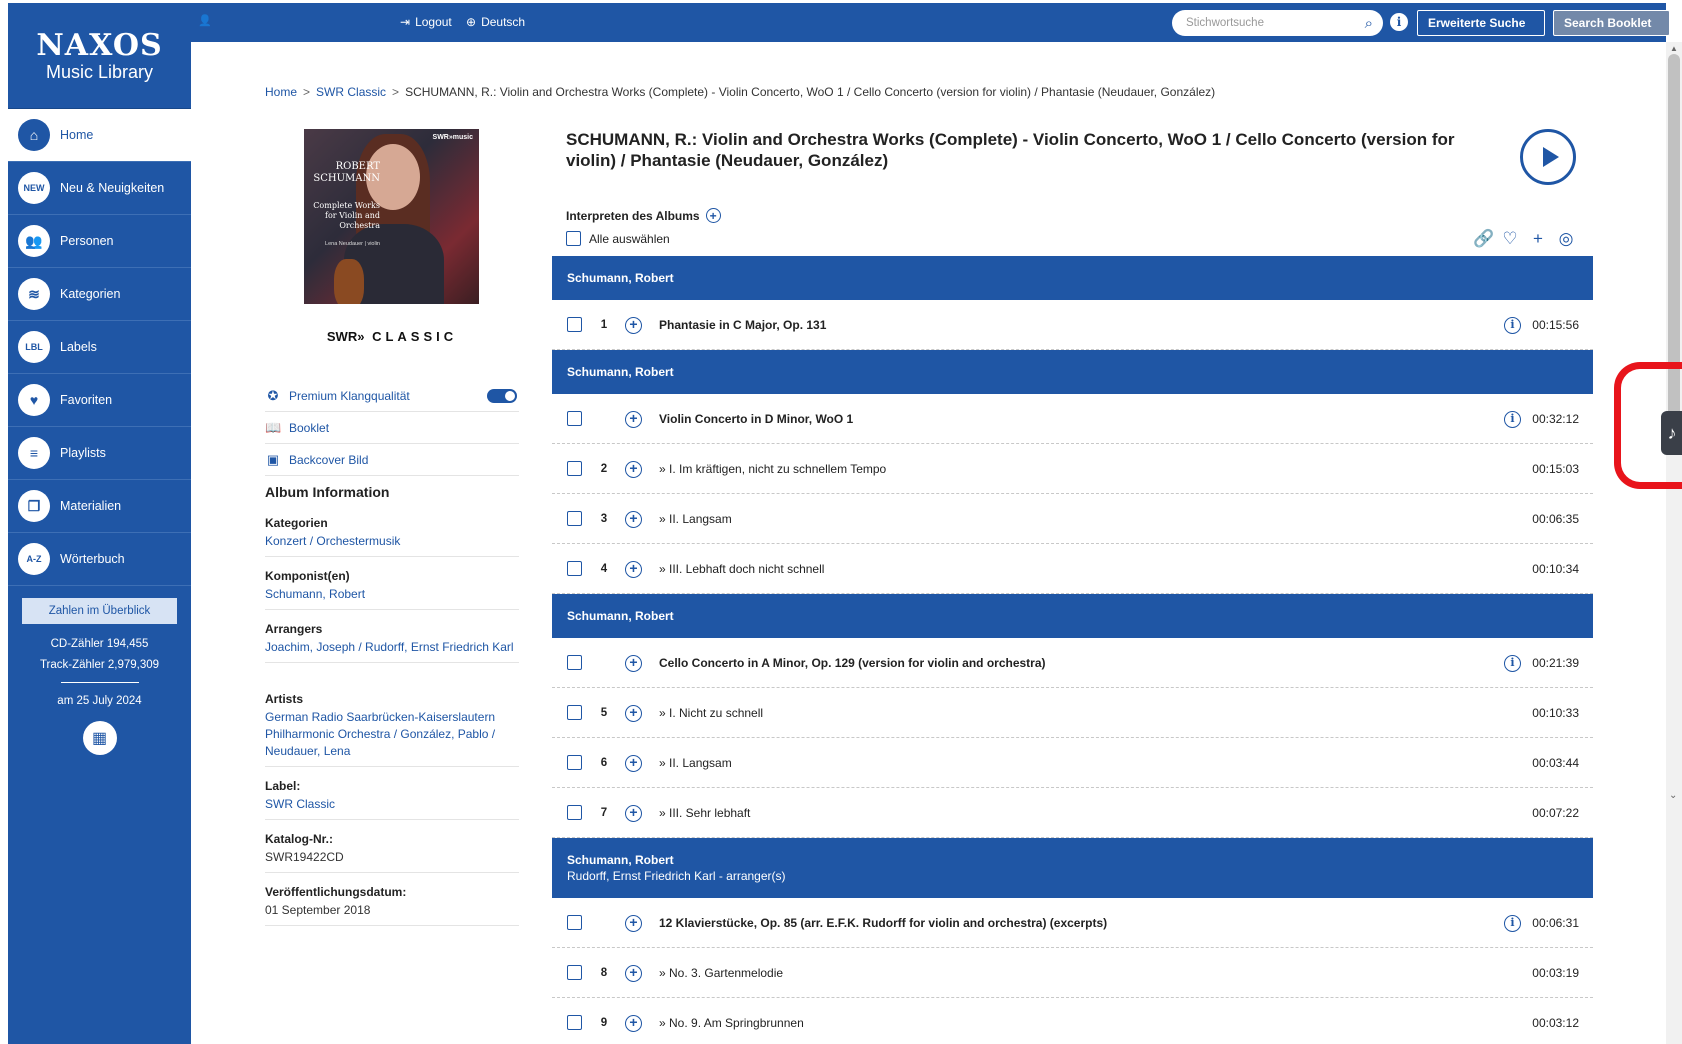  I want to click on track-row: 7 + » III. Sehr lebhaft 00:07:22, so click(1072, 813).